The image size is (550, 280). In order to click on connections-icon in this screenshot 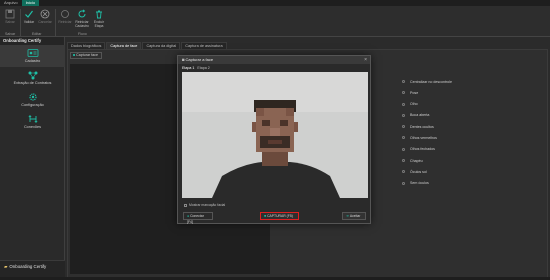, I will do `click(32, 119)`.